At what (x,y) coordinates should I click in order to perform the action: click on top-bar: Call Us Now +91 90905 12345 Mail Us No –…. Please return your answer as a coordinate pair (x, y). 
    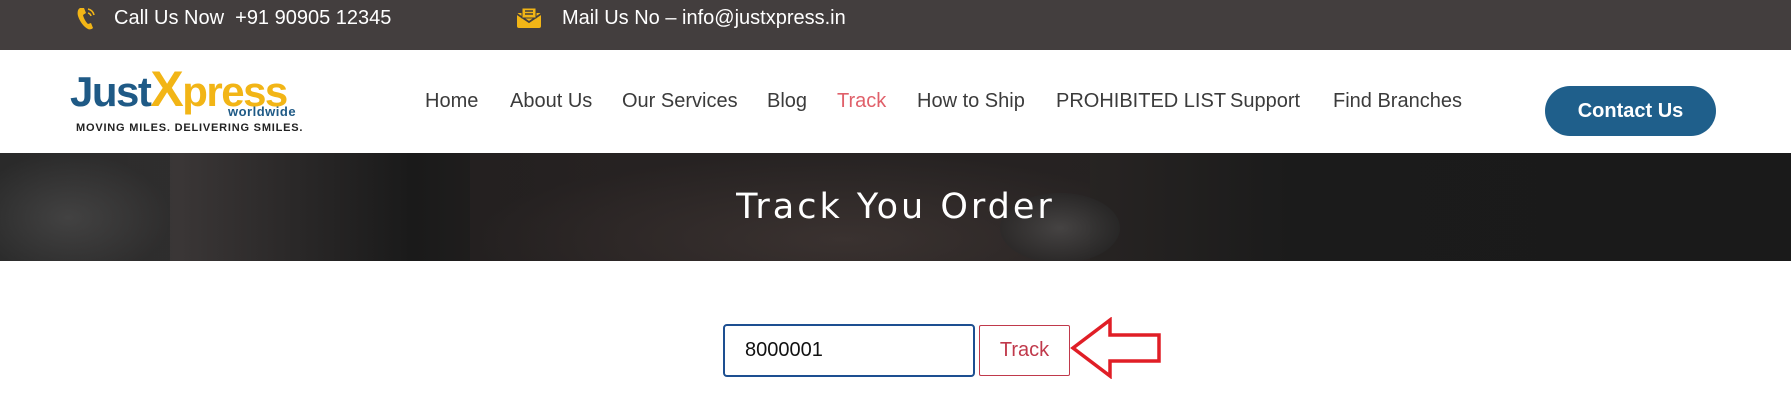
    Looking at the image, I should click on (895, 25).